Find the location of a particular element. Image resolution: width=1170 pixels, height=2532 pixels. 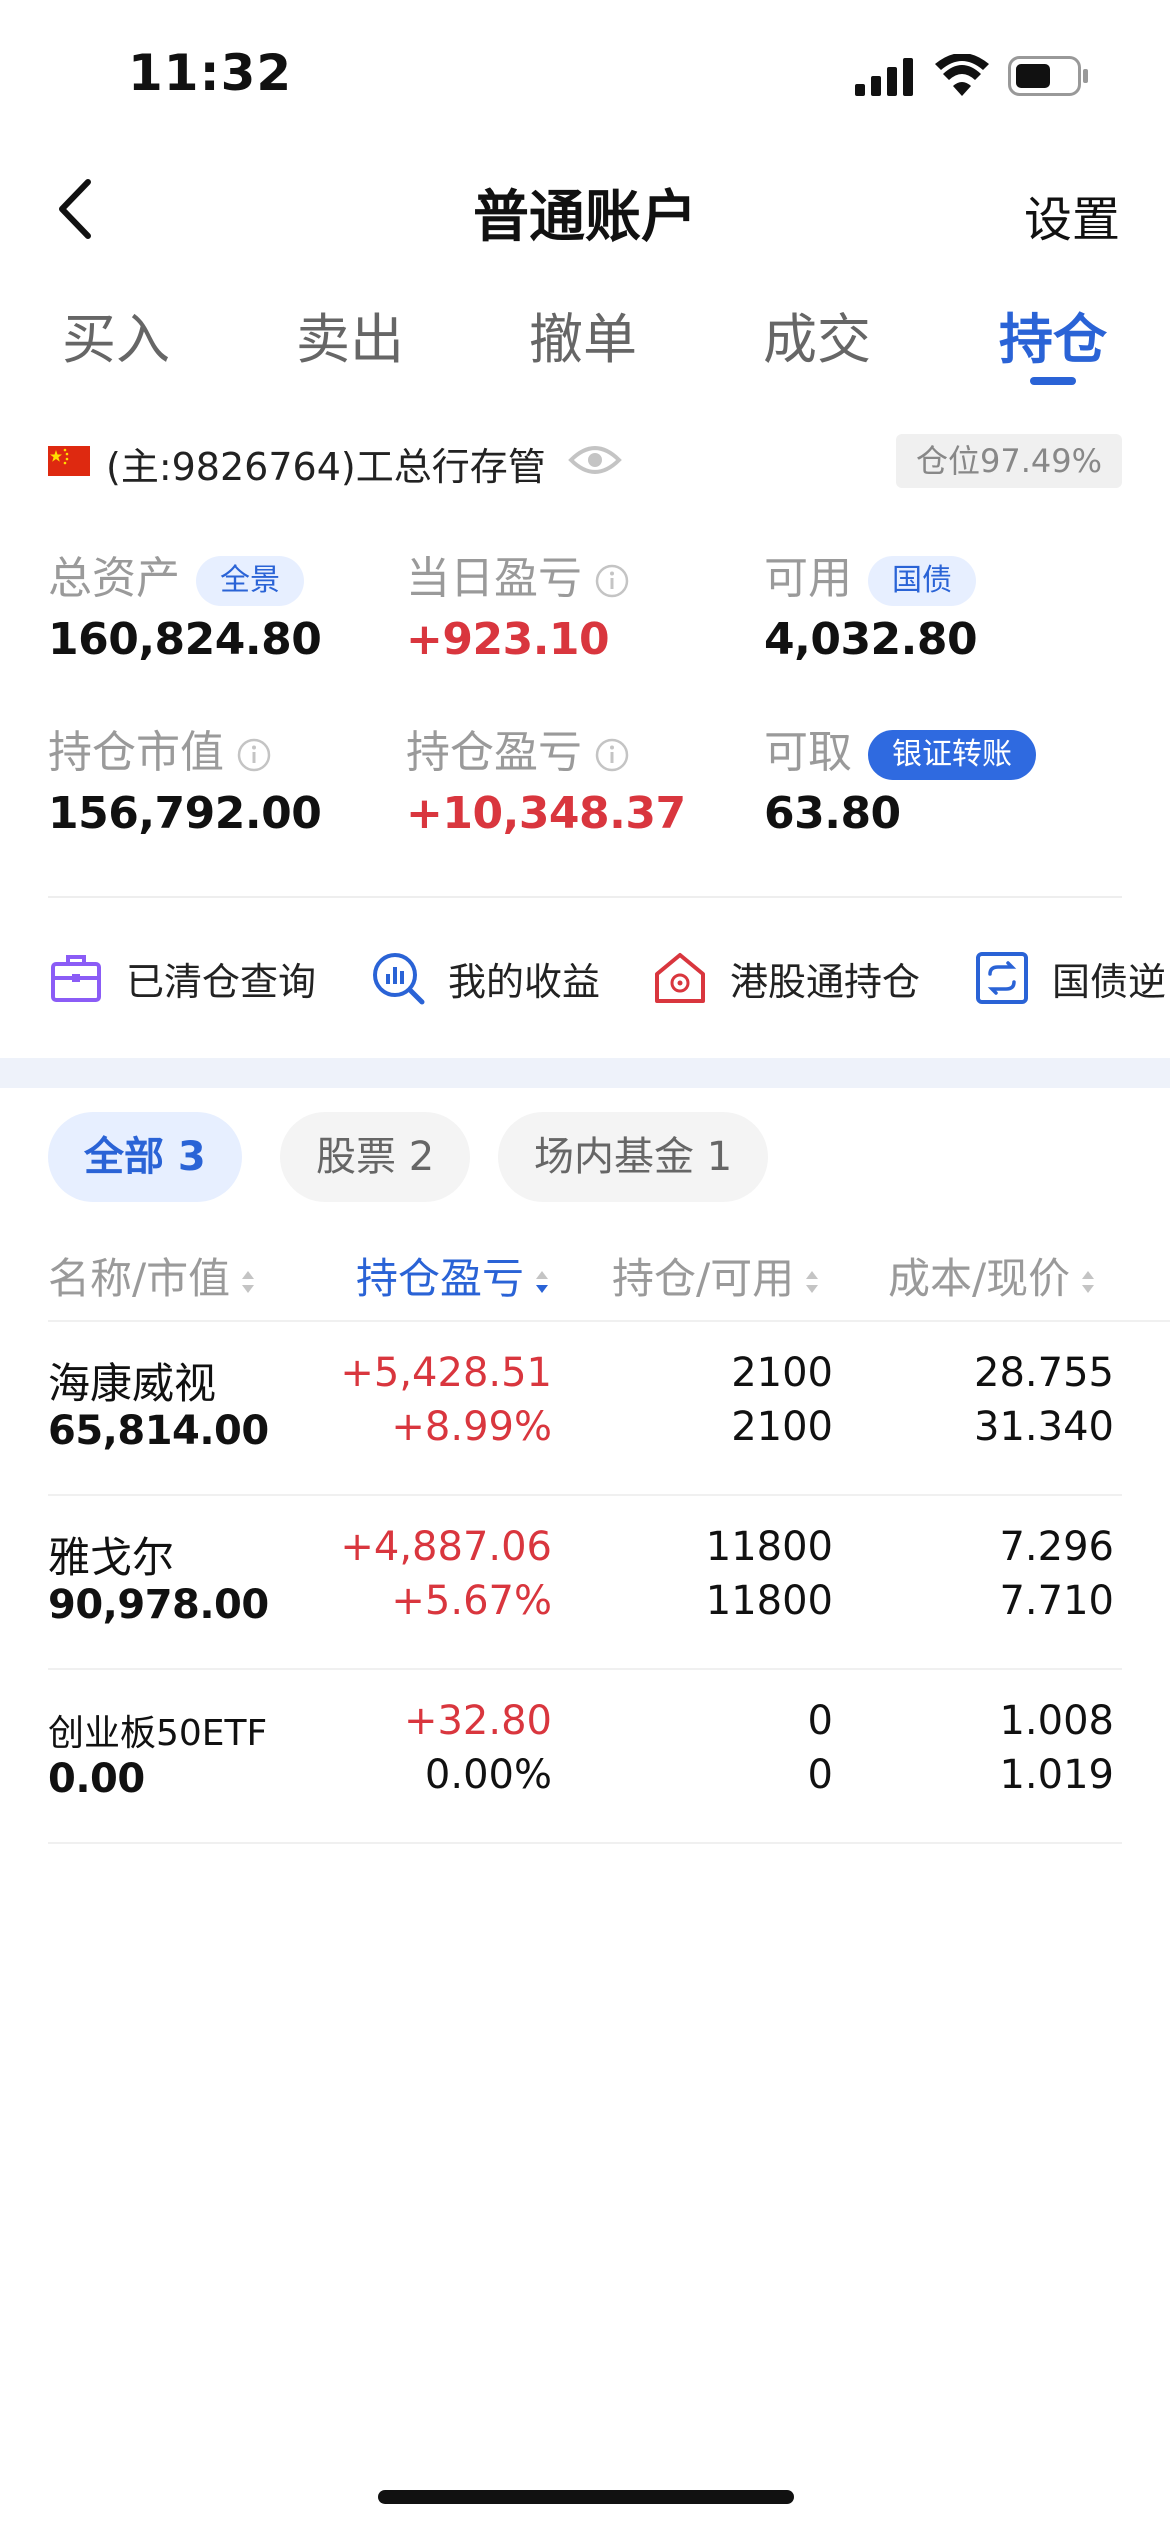

sort-descending-icon is located at coordinates (542, 1281).